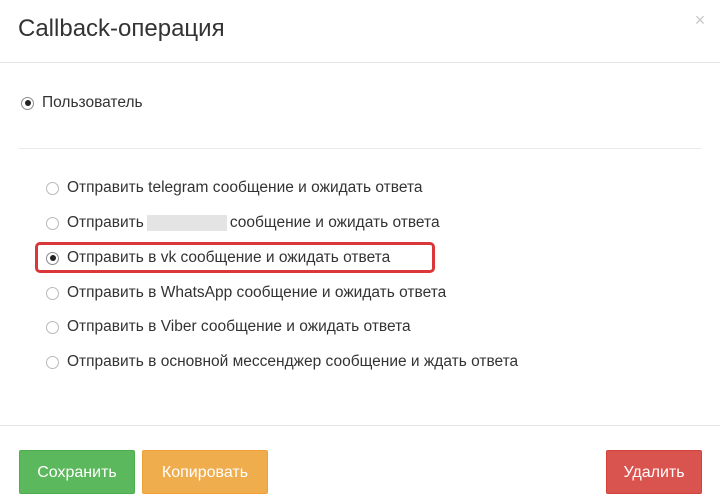 The width and height of the screenshot is (720, 503). I want to click on radio-option-redacted: Отправить сообщение и ожидать ответа, so click(243, 223).